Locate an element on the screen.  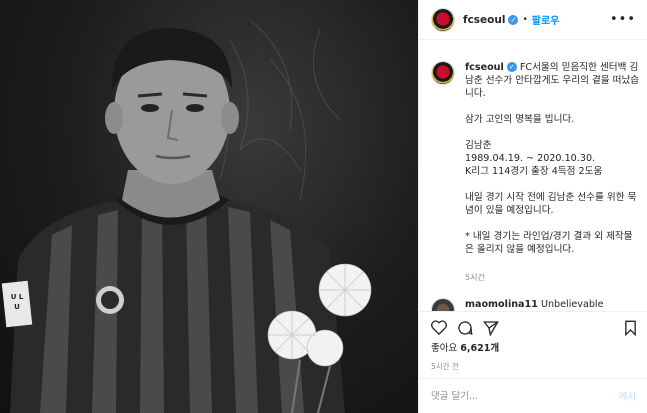
avatar is located at coordinates (443, 19).